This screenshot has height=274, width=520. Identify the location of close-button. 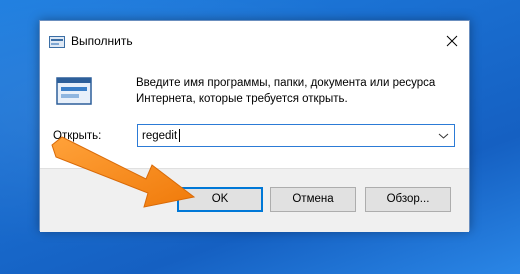
(452, 41).